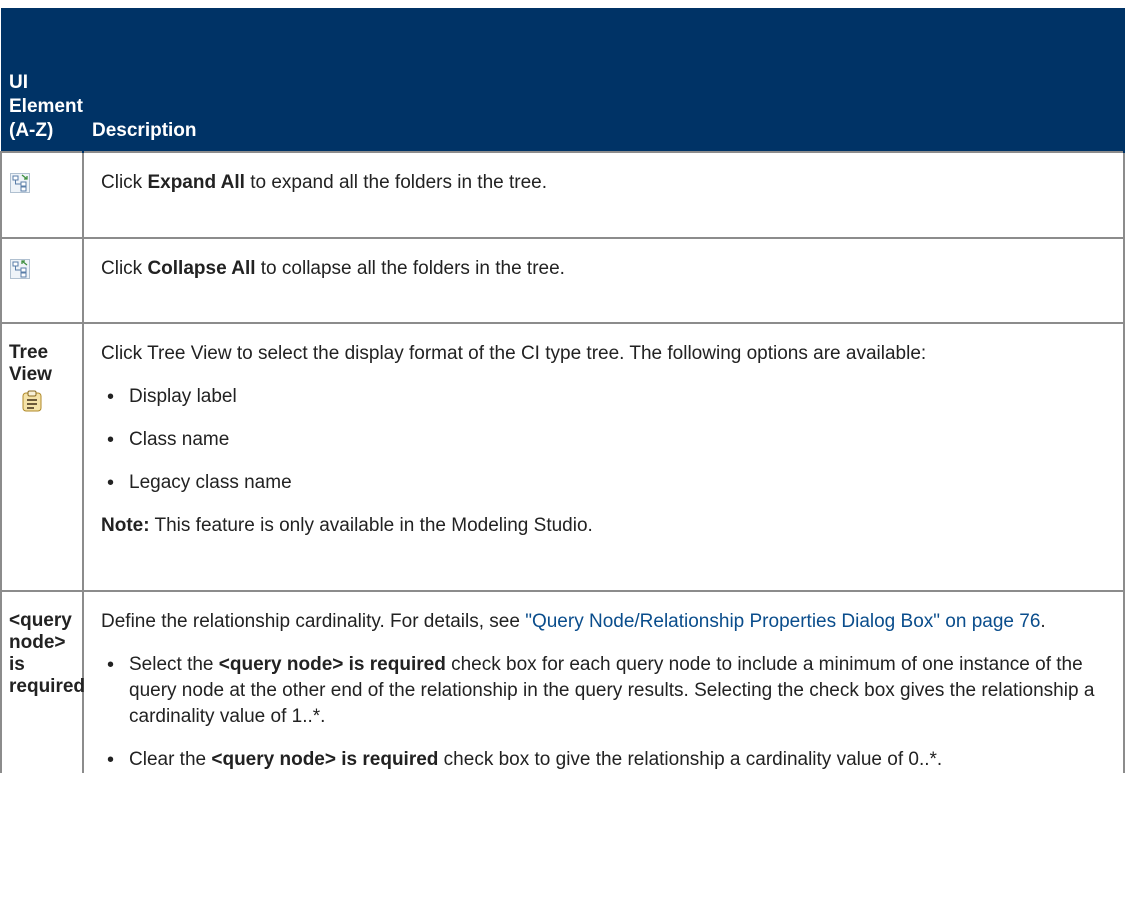  I want to click on note-label: Note:, so click(125, 525).